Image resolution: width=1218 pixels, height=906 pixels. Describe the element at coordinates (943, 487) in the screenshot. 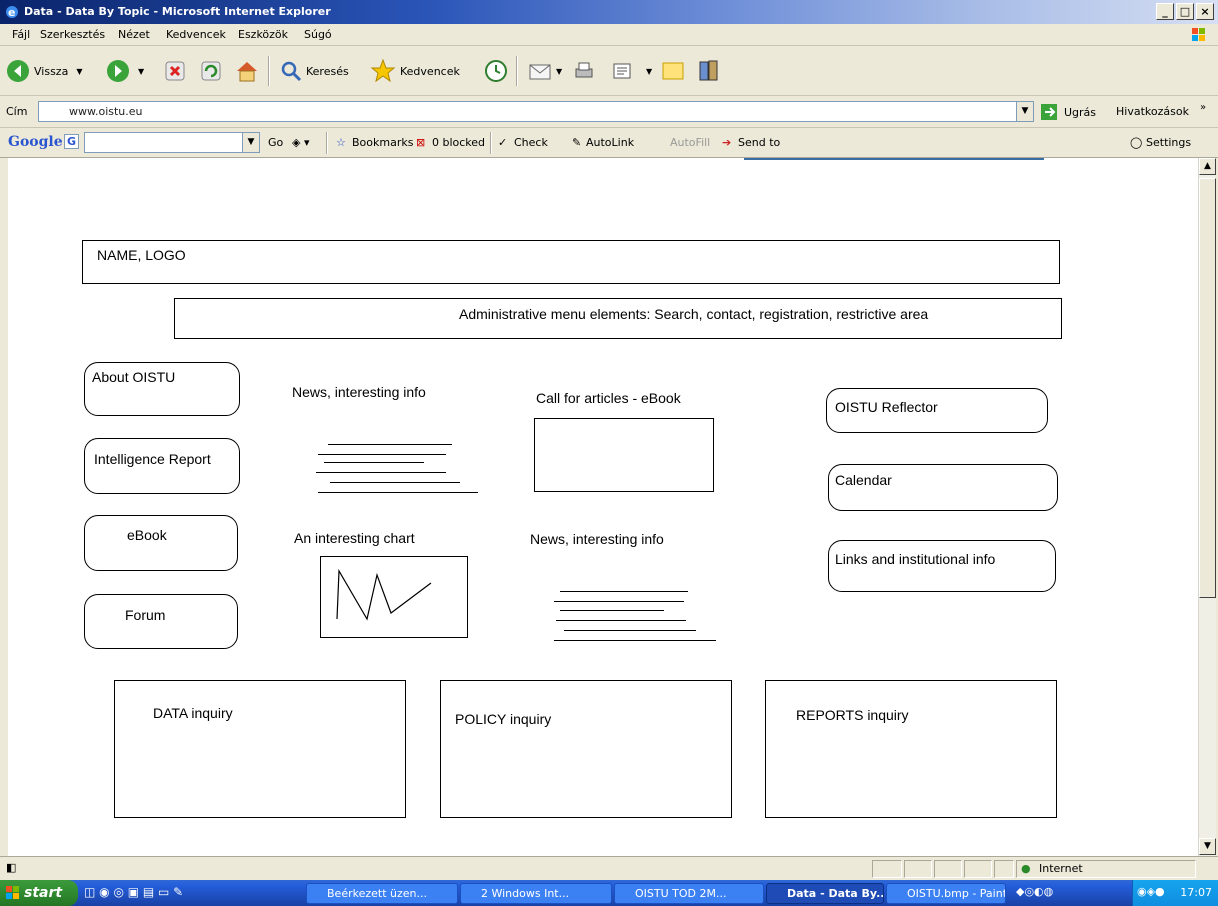

I see `calendar-button: Calendar` at that location.